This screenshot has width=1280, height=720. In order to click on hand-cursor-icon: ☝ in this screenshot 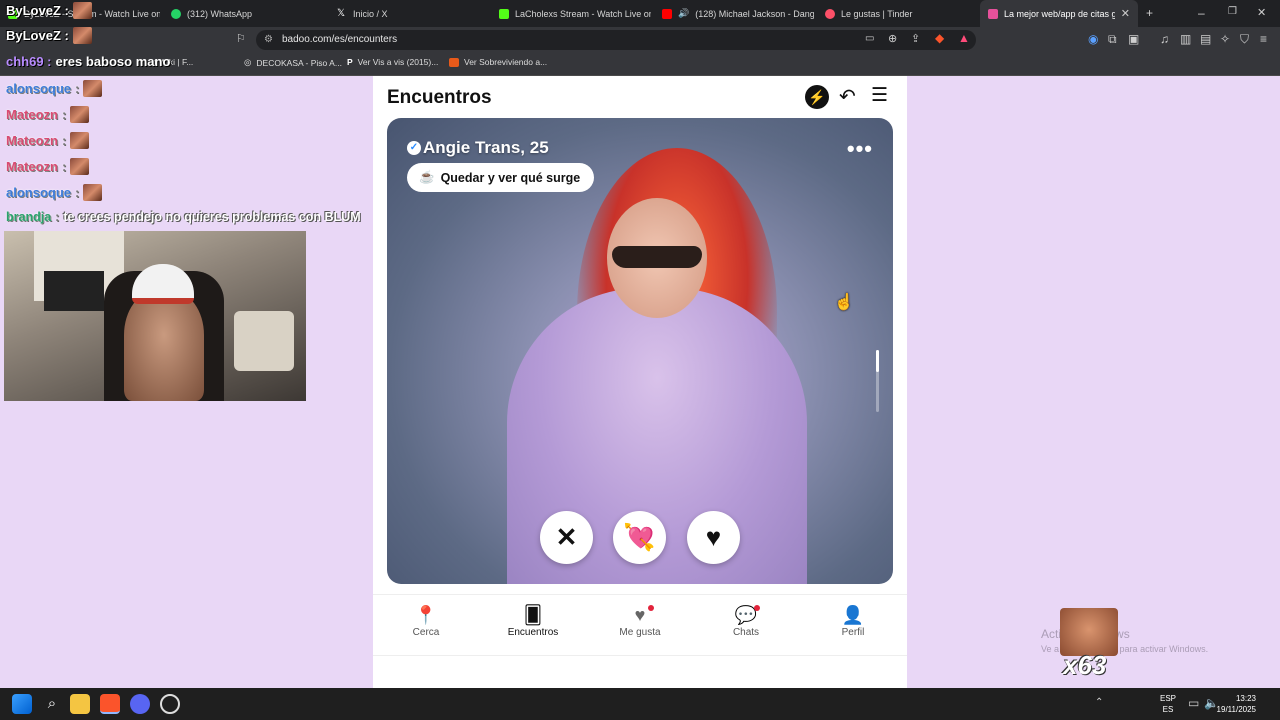, I will do `click(844, 302)`.